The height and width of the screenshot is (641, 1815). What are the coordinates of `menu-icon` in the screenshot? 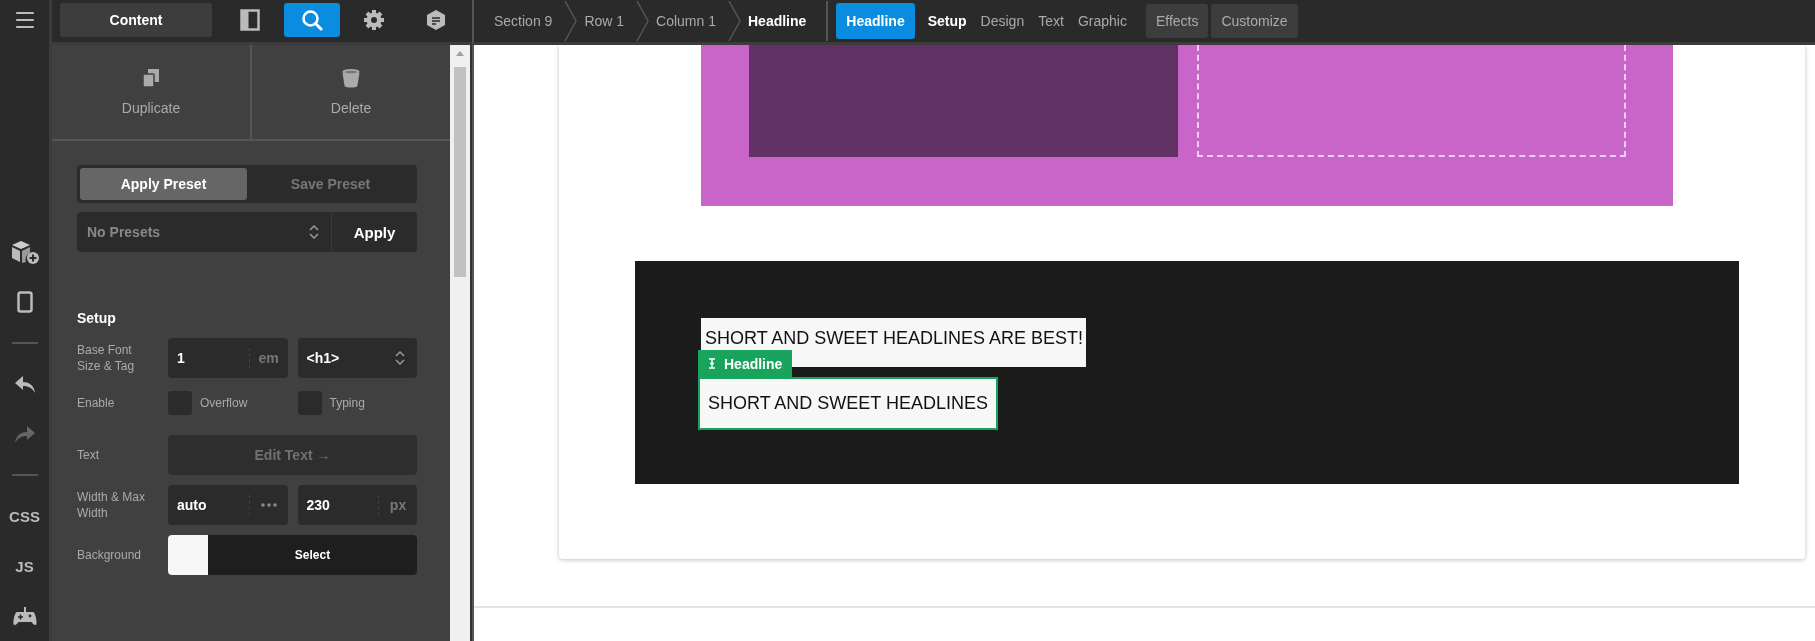 It's located at (24, 19).